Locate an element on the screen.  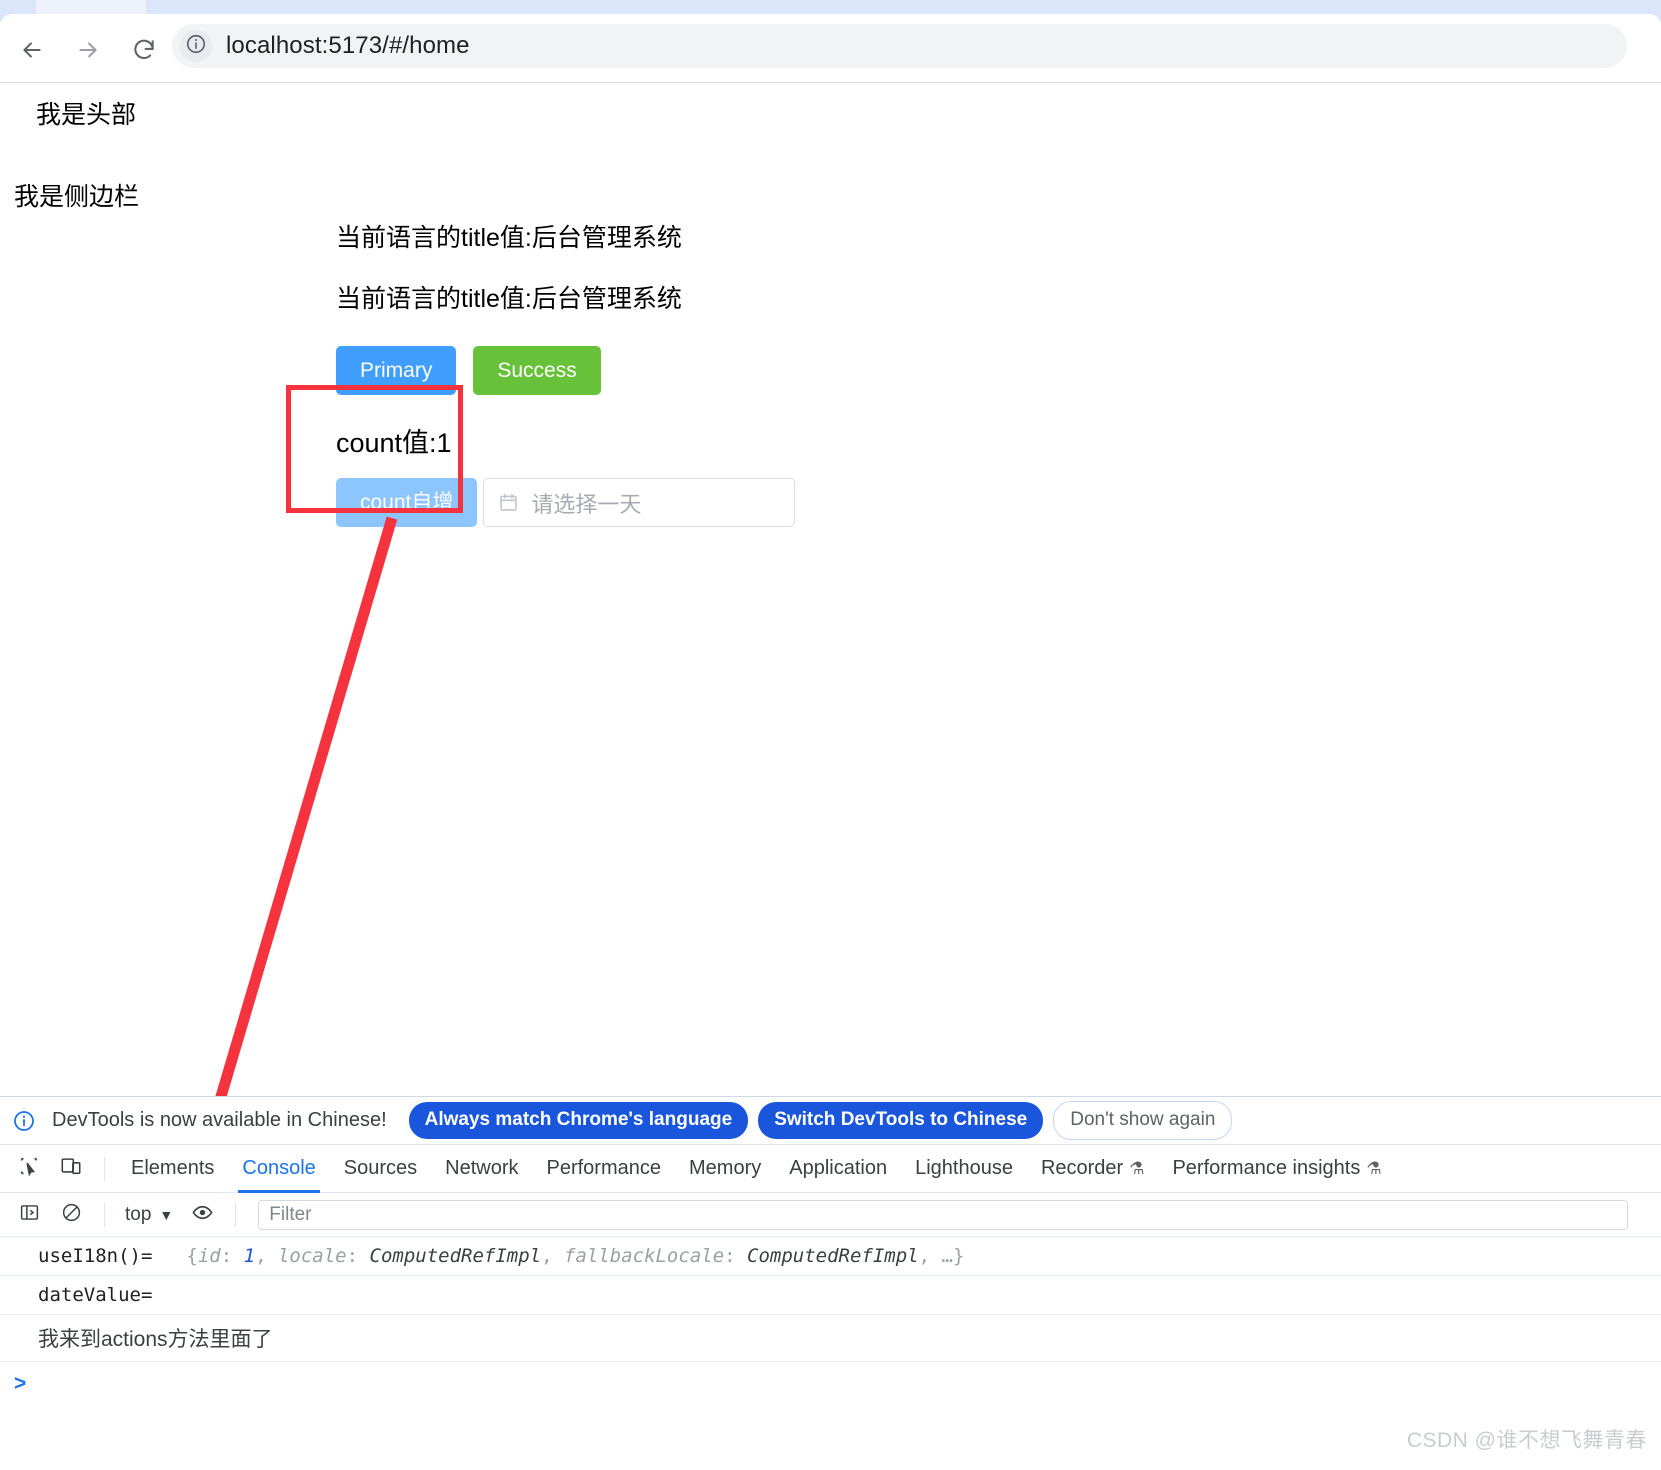
button-row: Primary Success is located at coordinates (565, 371).